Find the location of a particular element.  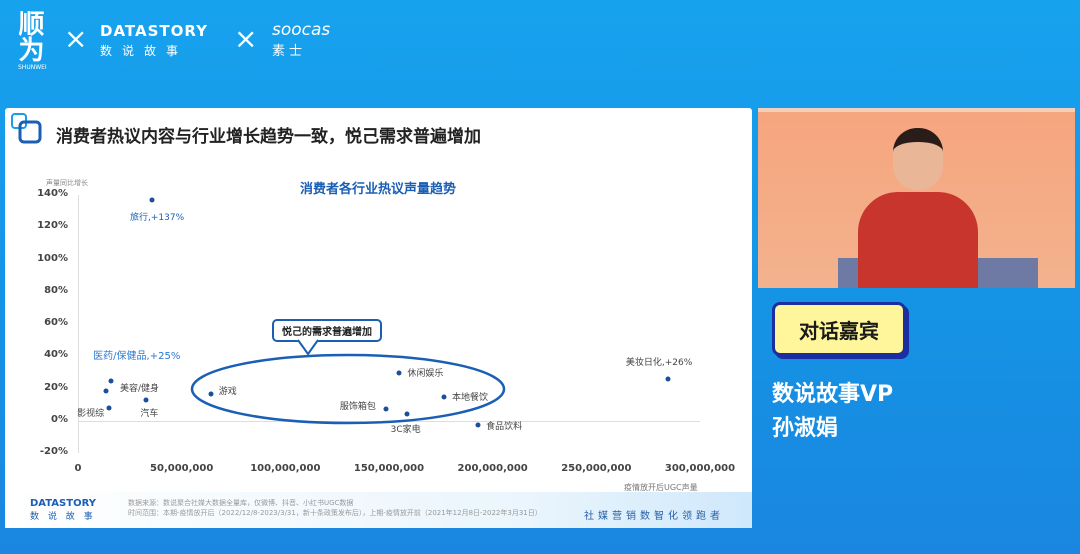

soocas-en: soocas is located at coordinates (301, 30).